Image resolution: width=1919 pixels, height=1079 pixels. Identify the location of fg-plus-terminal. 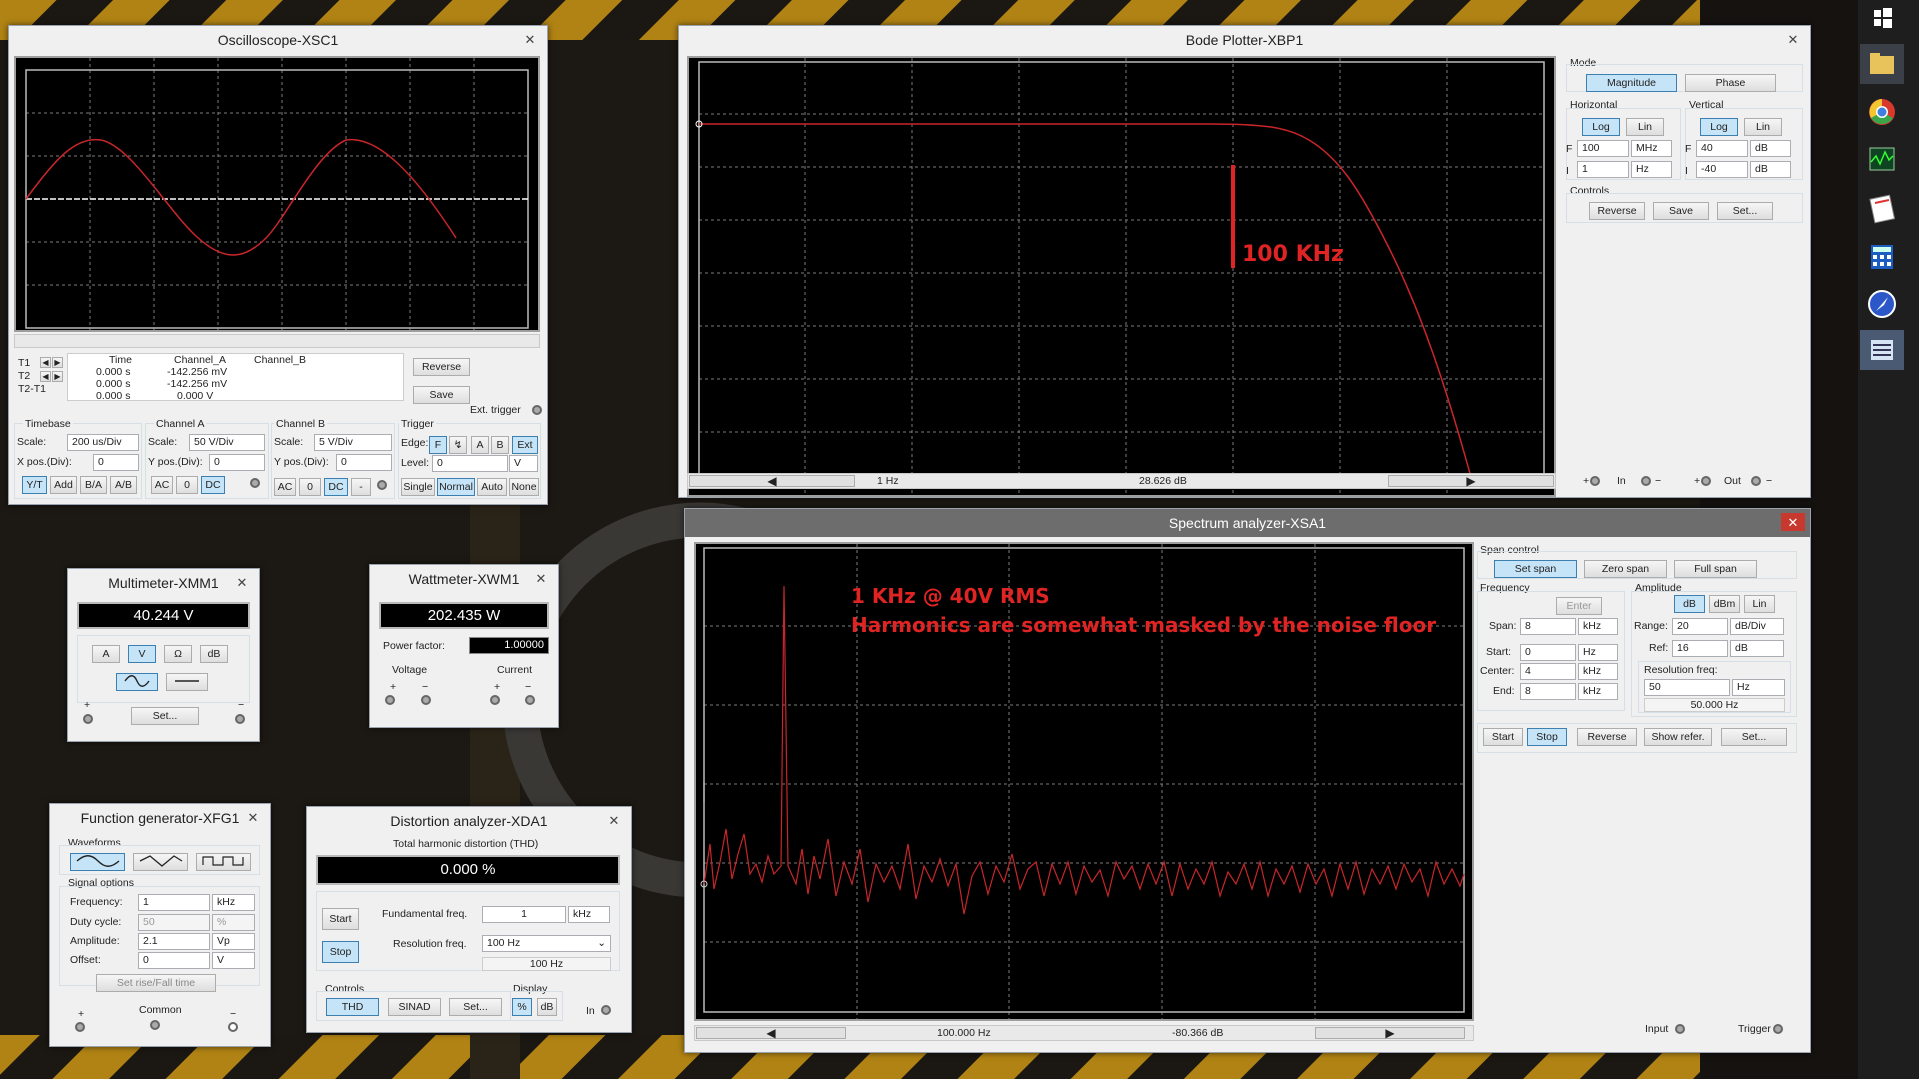
(80, 1027).